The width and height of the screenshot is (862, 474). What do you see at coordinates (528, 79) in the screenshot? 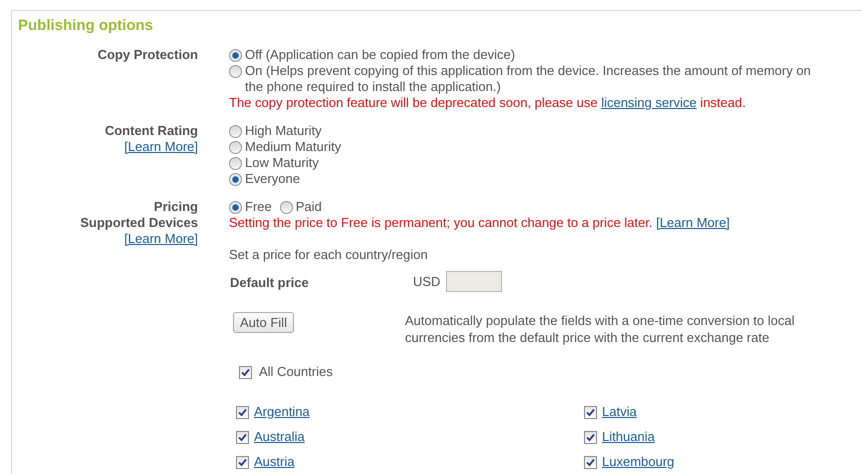
I see `option-label: On (Helps prevent copying of this application from the device. Increases the amount of memory on the phone required to install the application.)` at bounding box center [528, 79].